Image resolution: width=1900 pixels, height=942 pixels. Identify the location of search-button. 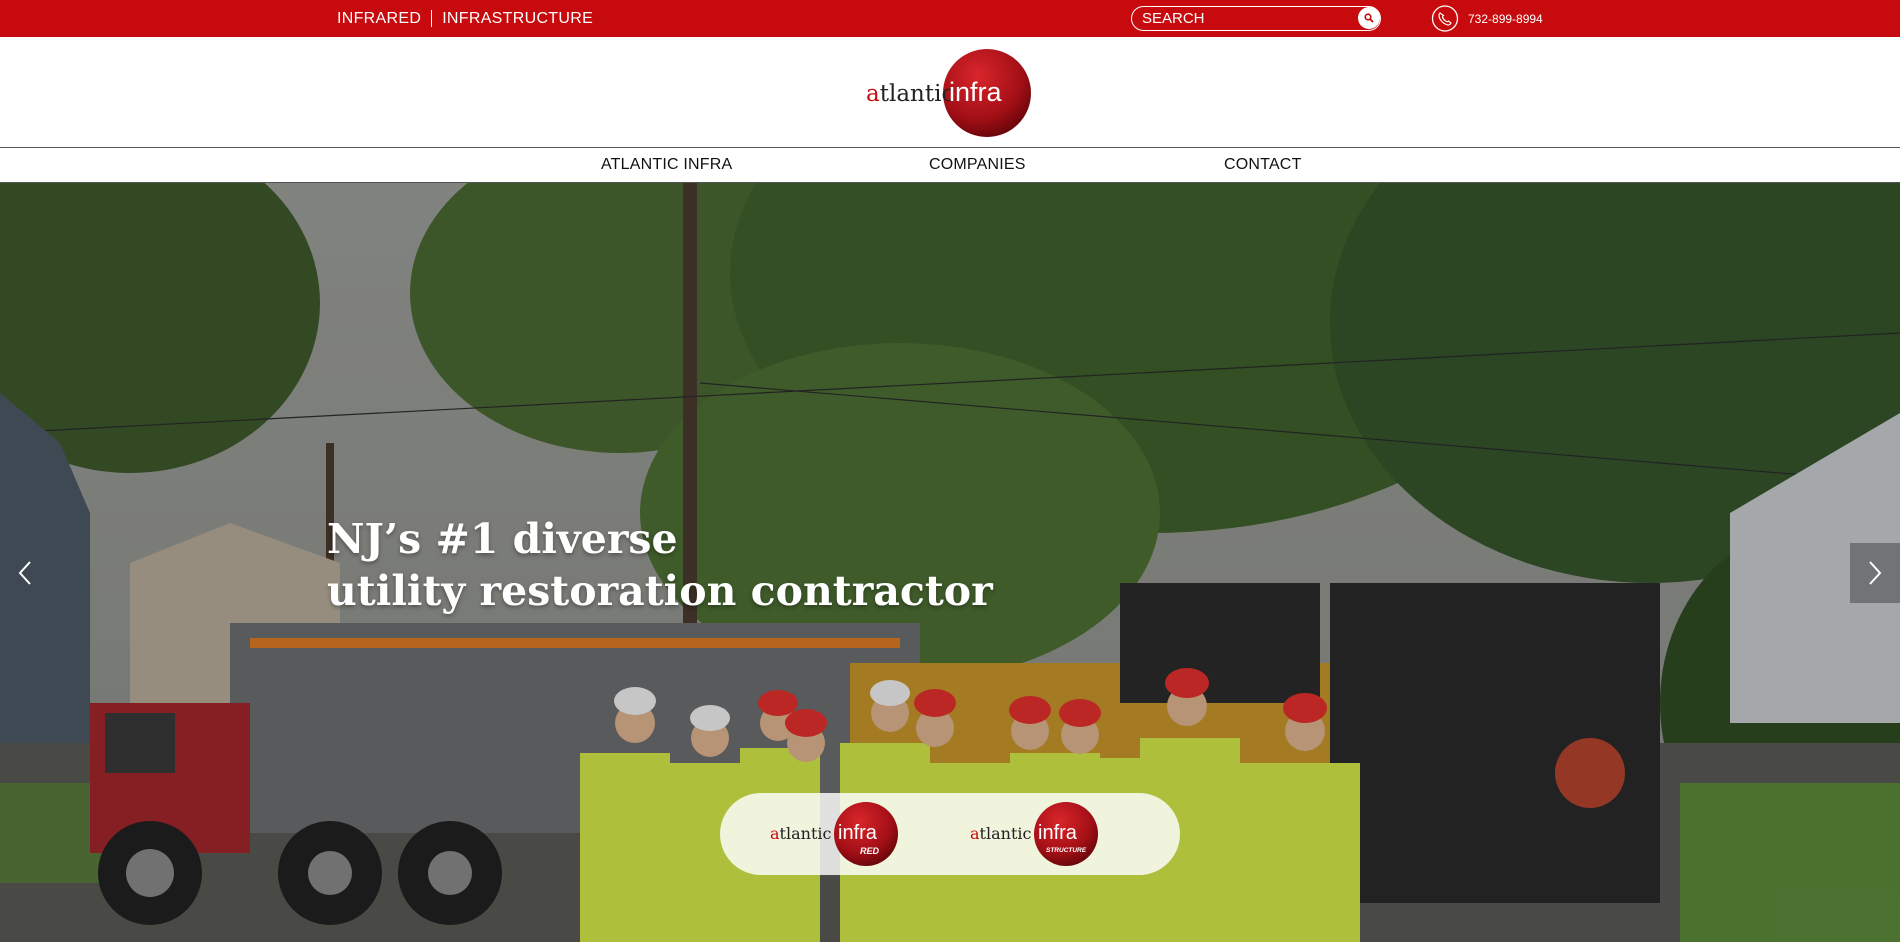
(1369, 18).